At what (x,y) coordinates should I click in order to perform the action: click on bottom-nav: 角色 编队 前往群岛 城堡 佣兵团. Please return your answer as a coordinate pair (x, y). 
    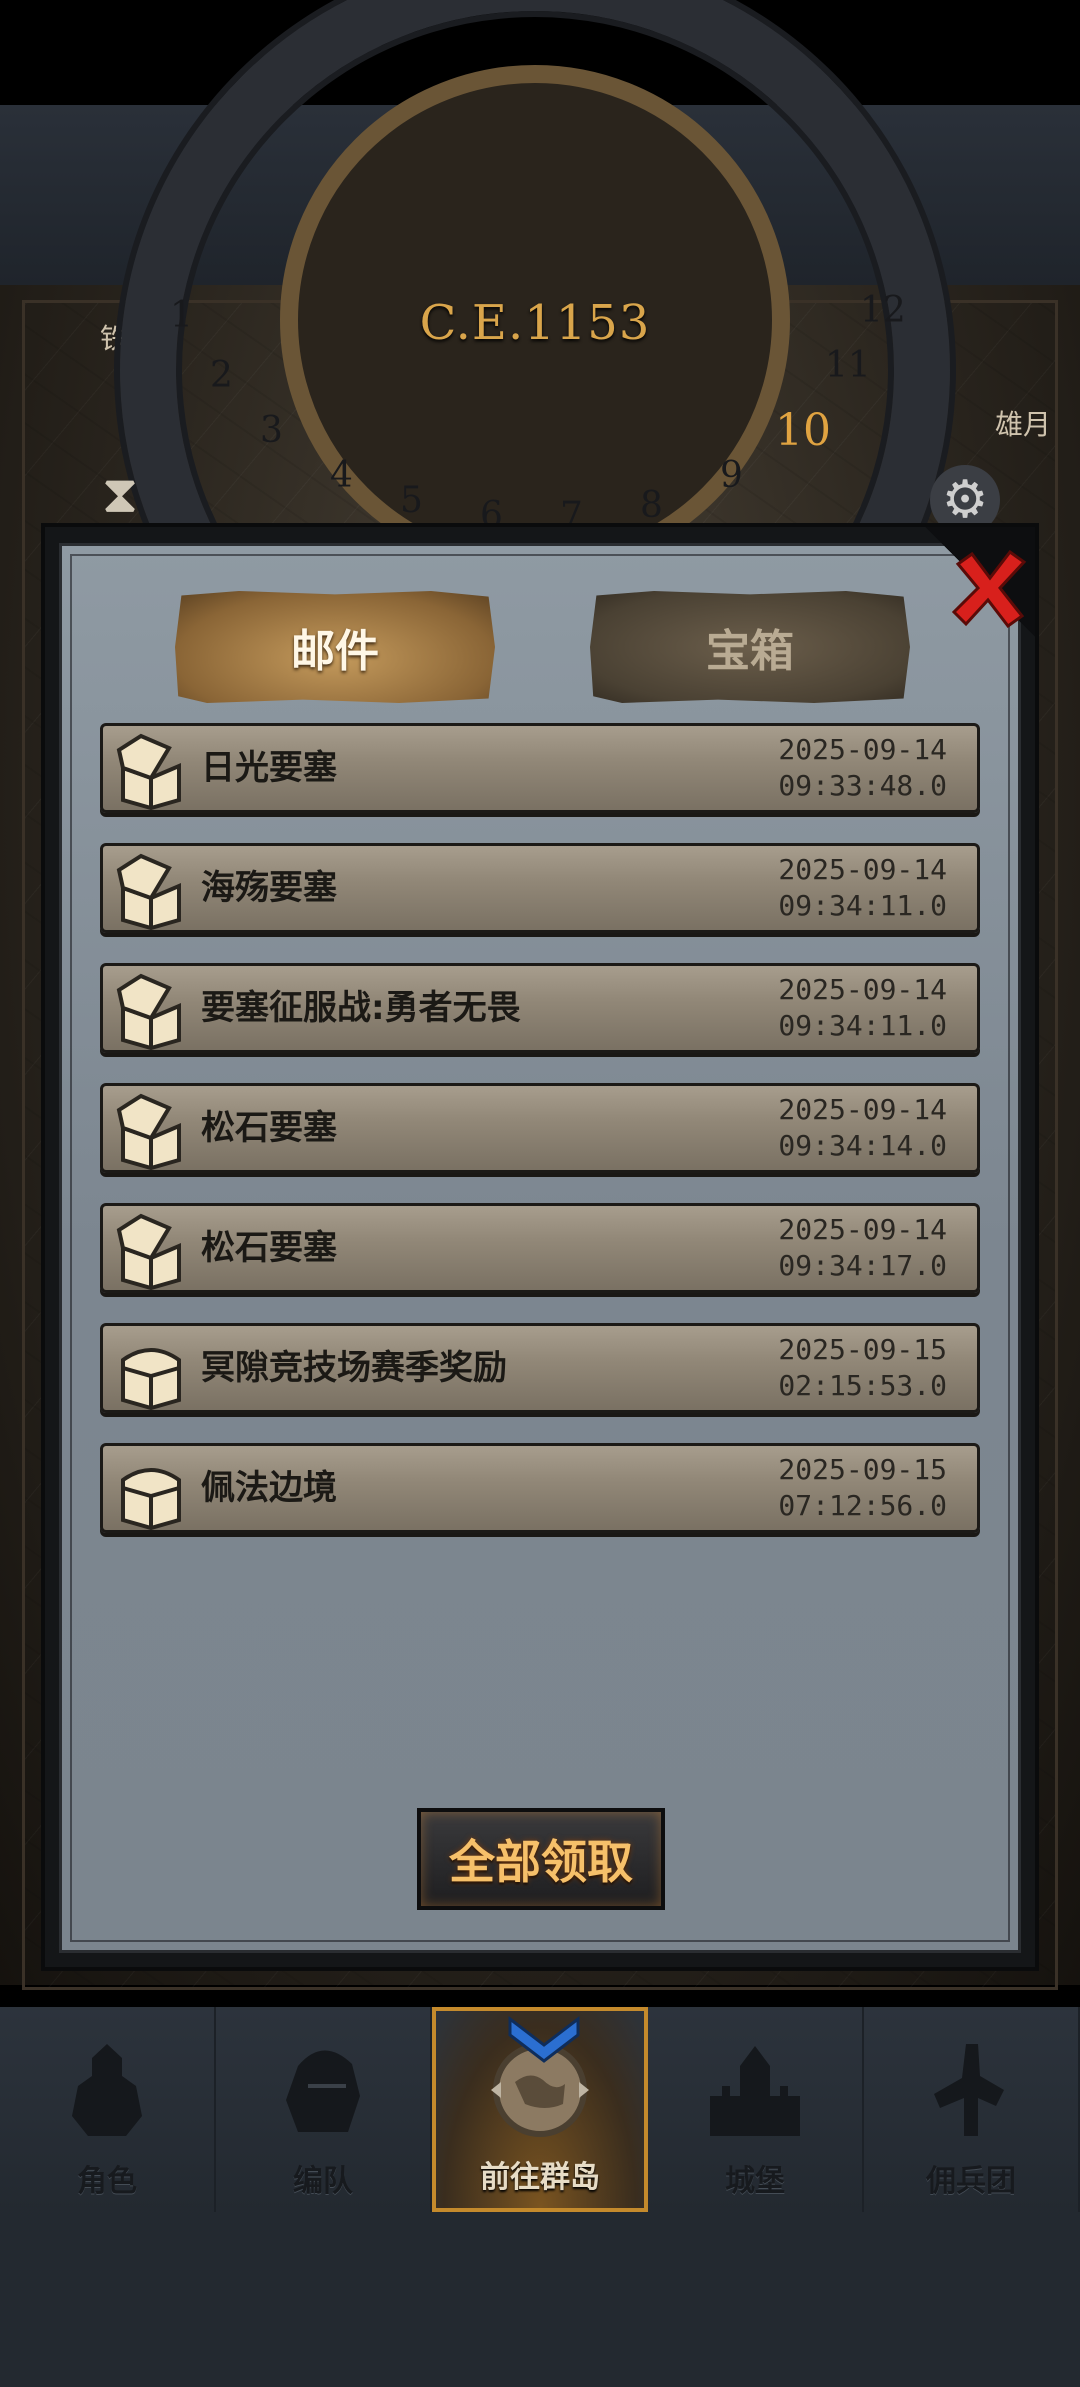
    Looking at the image, I should click on (540, 2109).